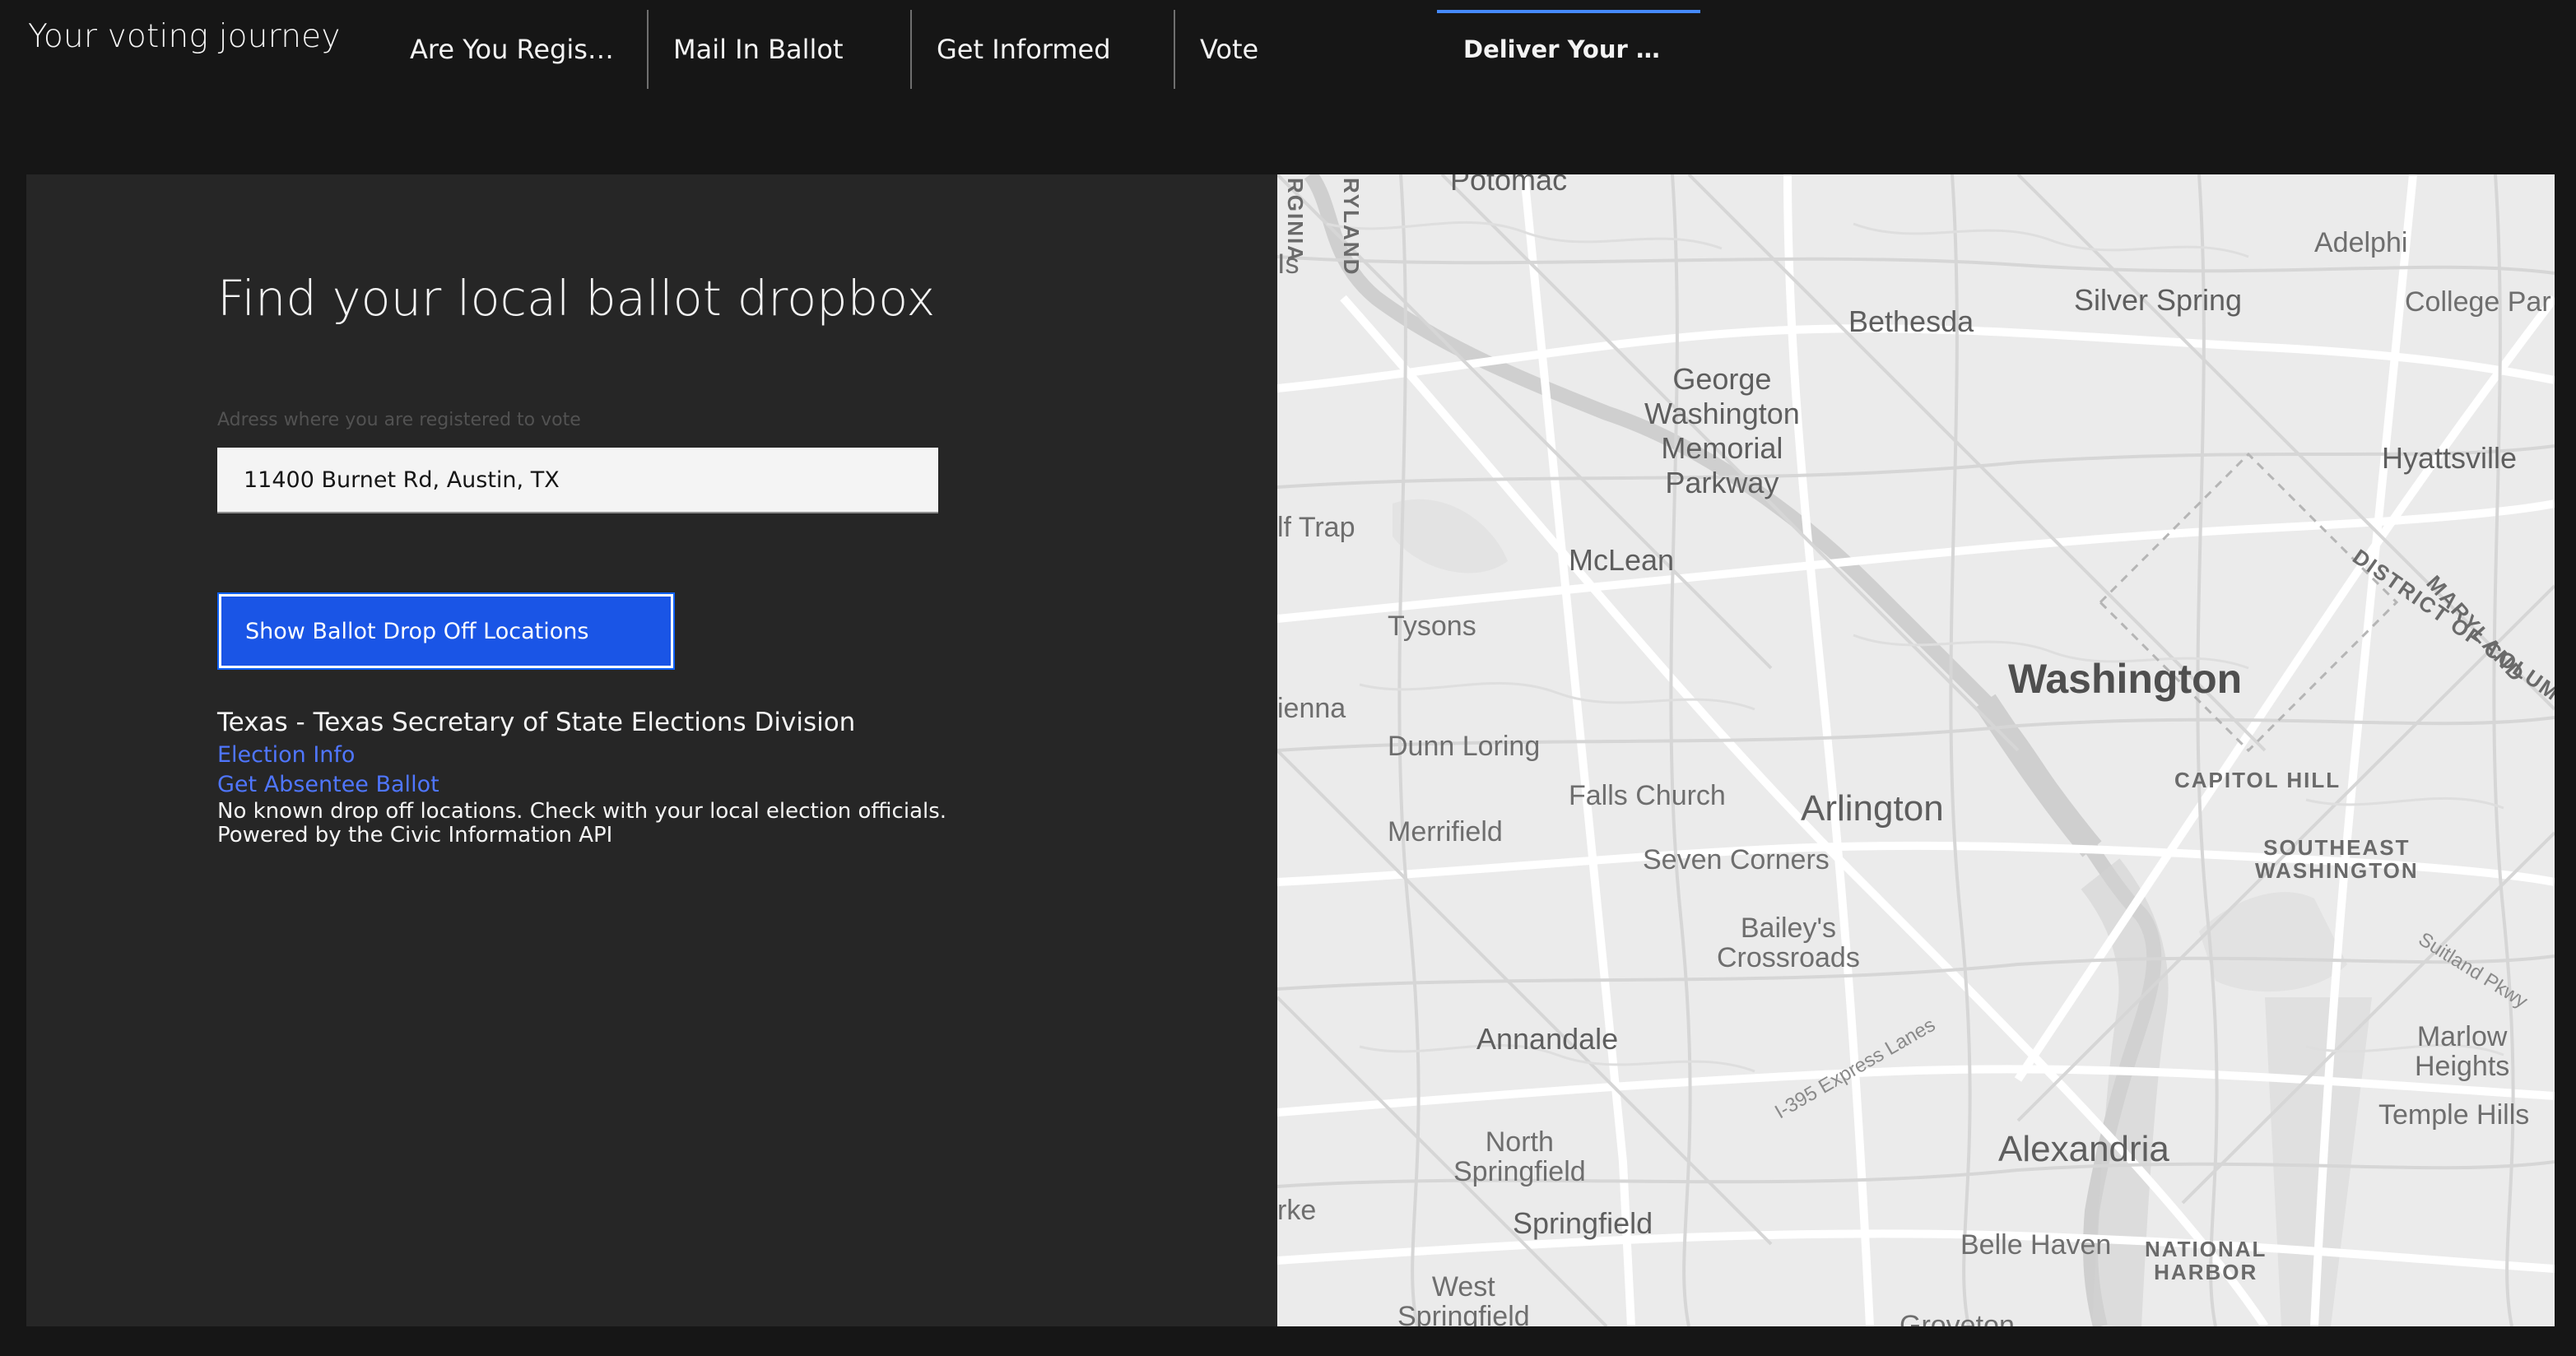  Describe the element at coordinates (2450, 458) in the screenshot. I see `map-label-hyattsville: Hyattsville` at that location.